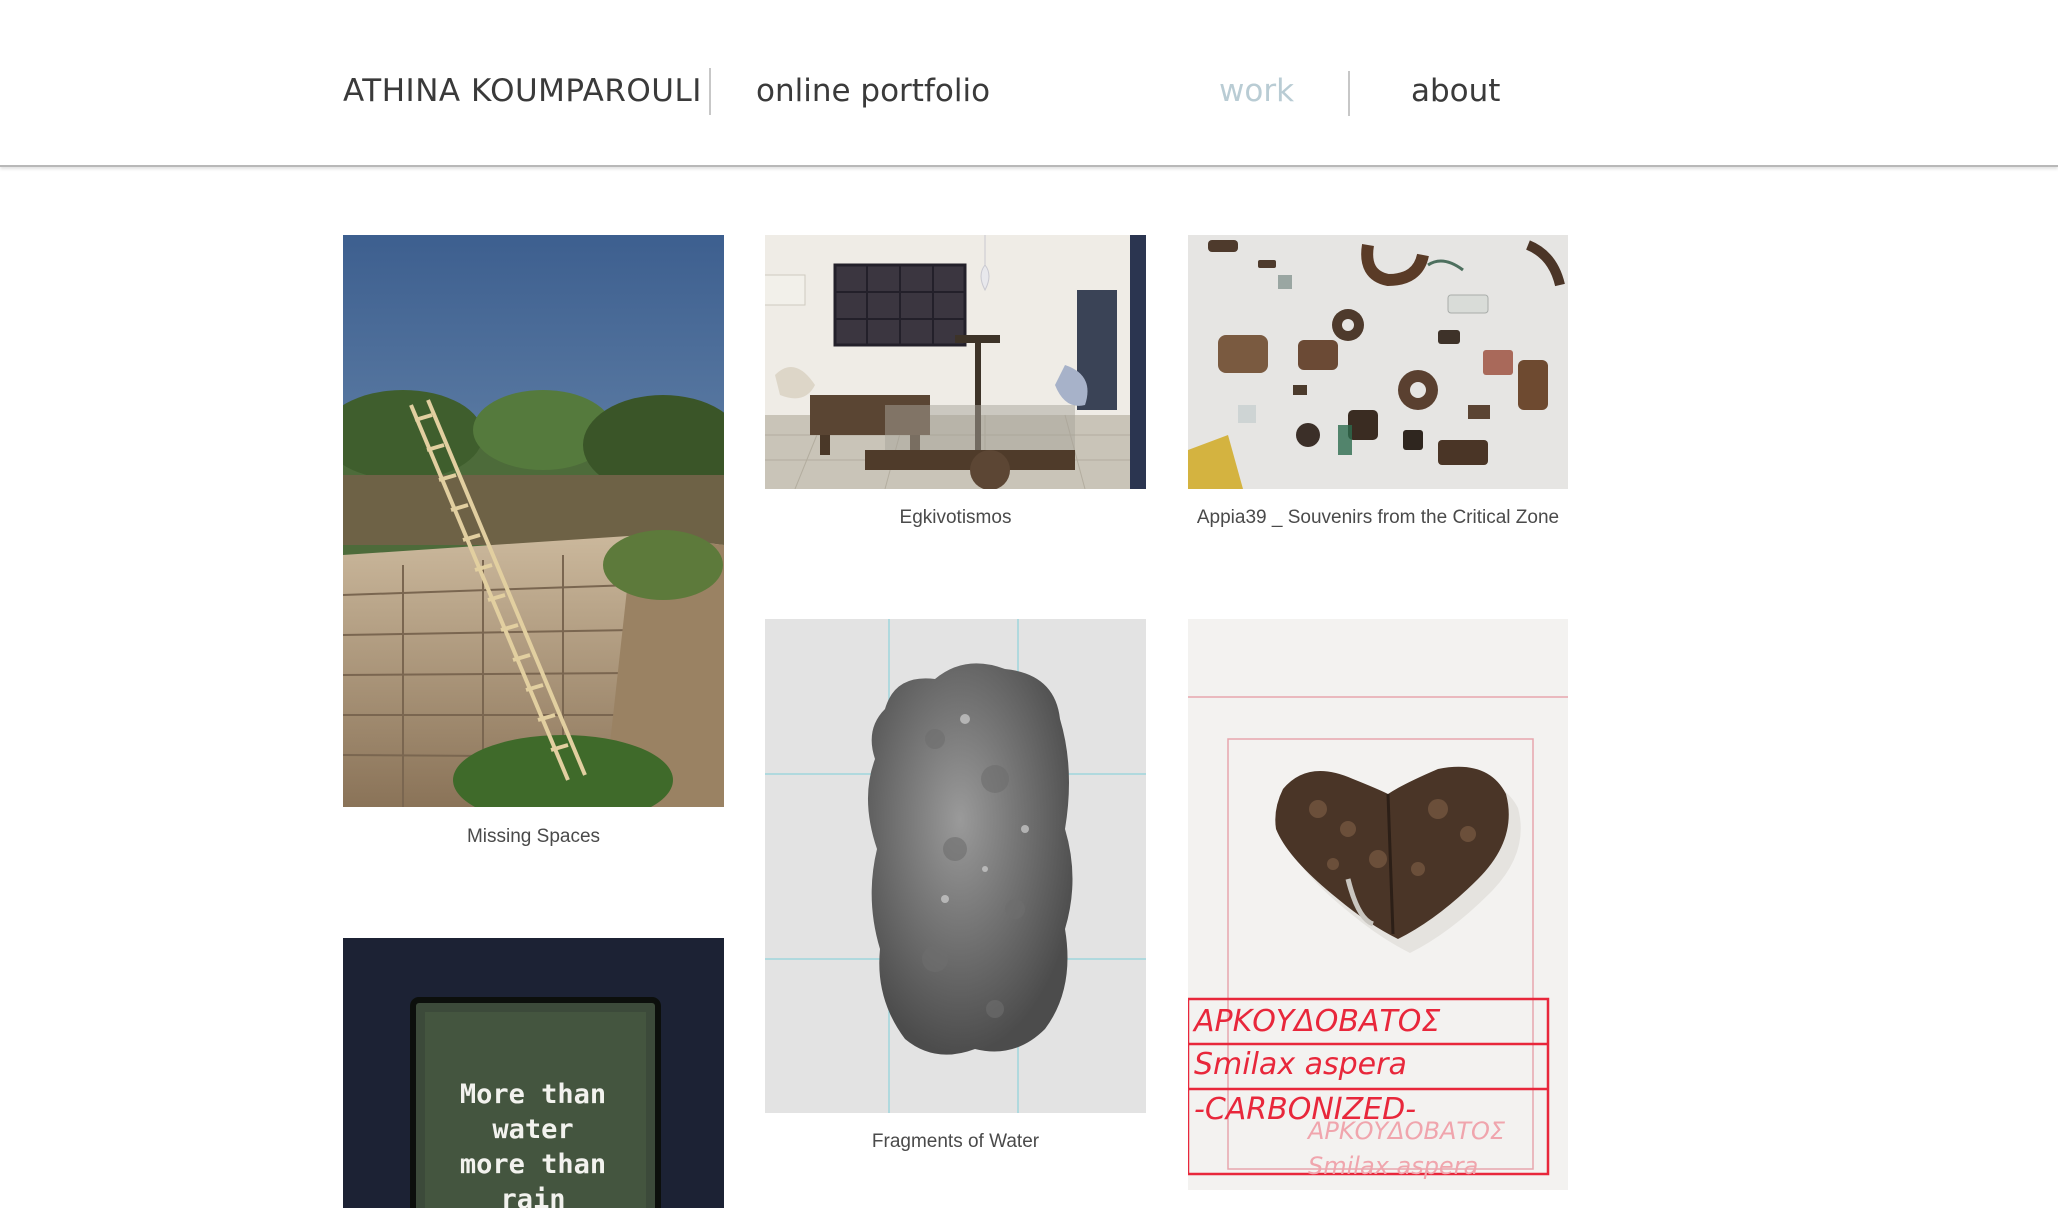 This screenshot has height=1208, width=2058. I want to click on nav-divider, so click(1349, 93).